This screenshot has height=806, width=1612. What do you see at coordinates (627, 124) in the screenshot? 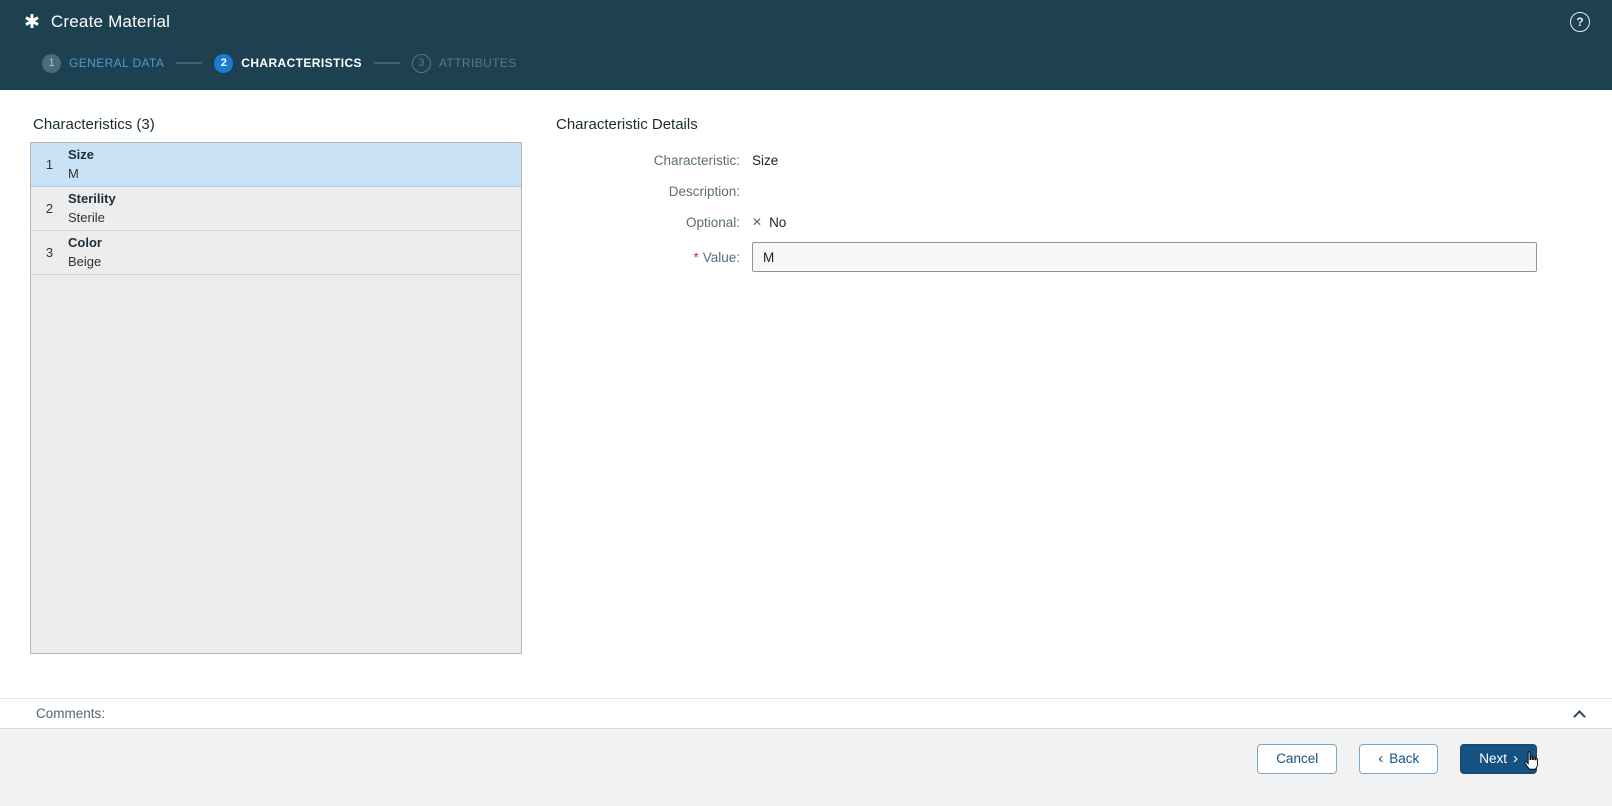
I see `details-title: Characteristic Details` at bounding box center [627, 124].